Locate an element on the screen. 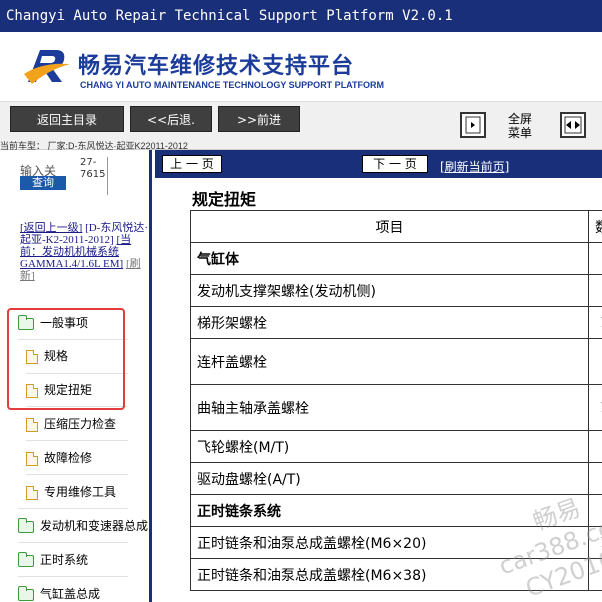  quantity-cell: 8 is located at coordinates (595, 361).